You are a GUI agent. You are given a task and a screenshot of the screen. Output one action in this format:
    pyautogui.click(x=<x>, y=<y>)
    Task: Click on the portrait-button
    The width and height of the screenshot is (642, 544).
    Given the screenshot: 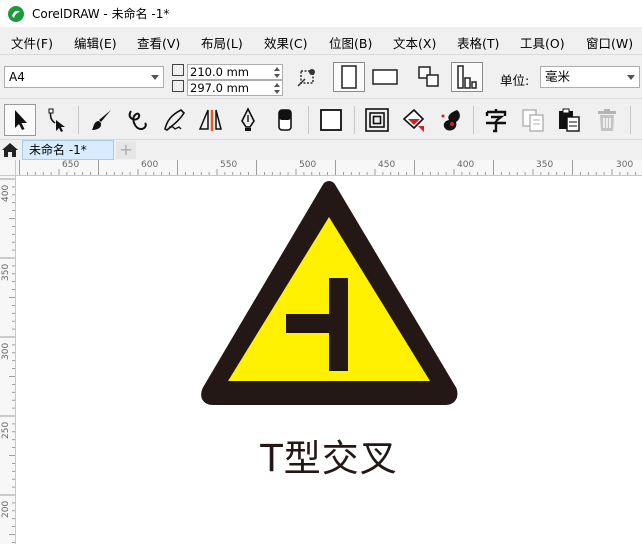 What is the action you would take?
    pyautogui.click(x=349, y=77)
    